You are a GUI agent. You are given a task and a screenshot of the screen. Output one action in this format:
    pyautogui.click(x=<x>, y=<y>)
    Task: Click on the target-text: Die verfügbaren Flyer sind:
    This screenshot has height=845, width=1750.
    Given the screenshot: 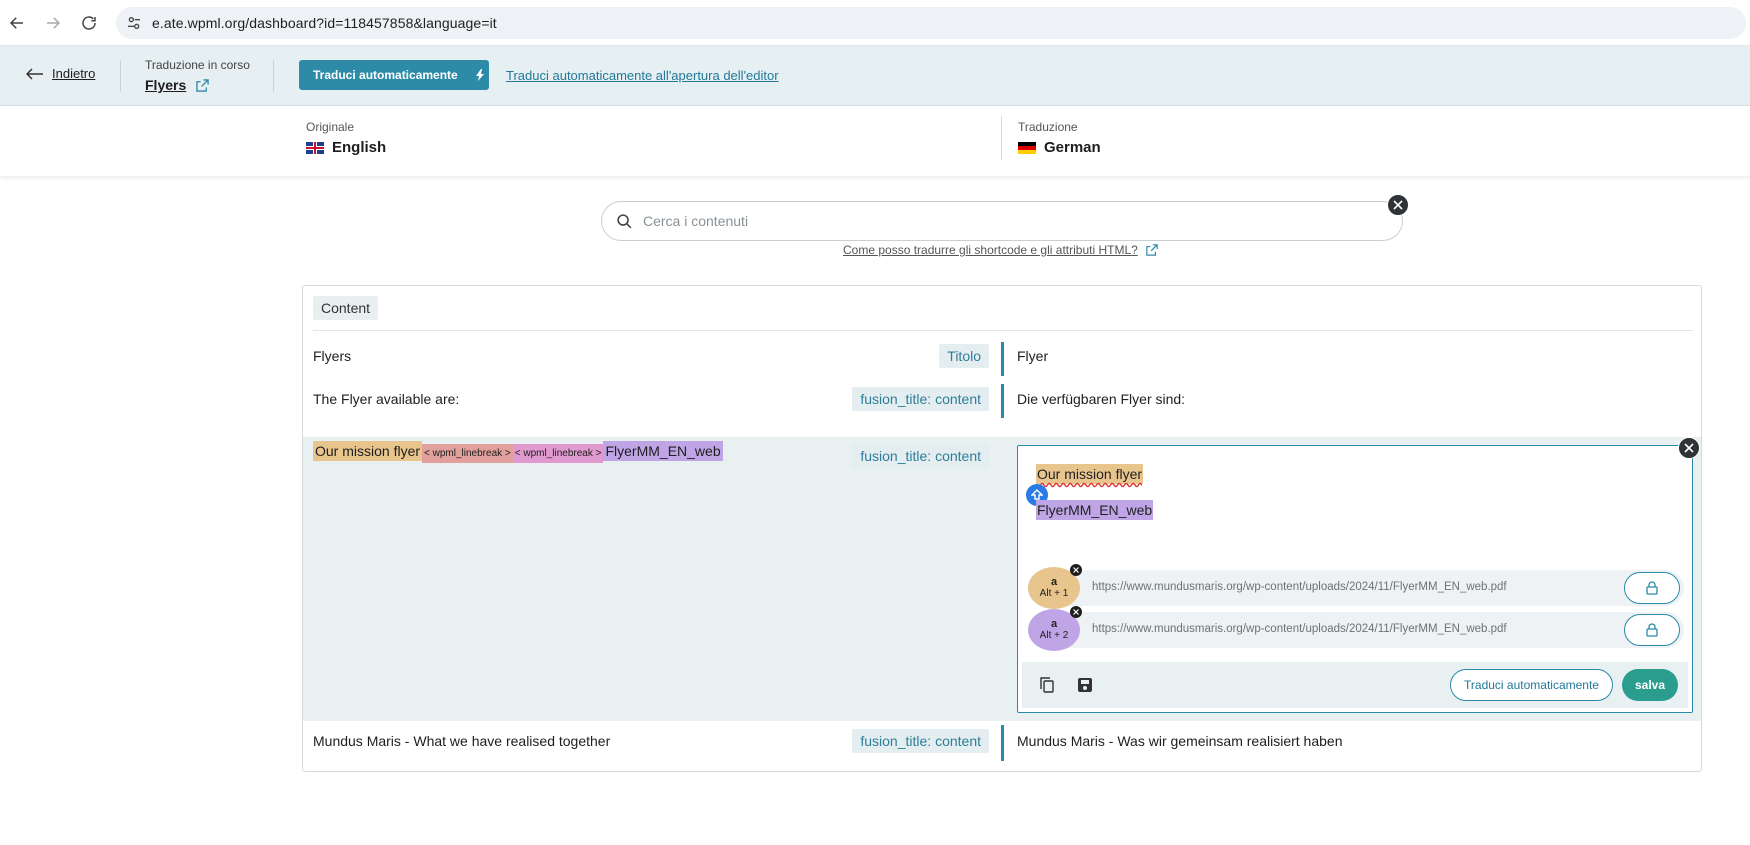 What is the action you would take?
    pyautogui.click(x=1101, y=399)
    